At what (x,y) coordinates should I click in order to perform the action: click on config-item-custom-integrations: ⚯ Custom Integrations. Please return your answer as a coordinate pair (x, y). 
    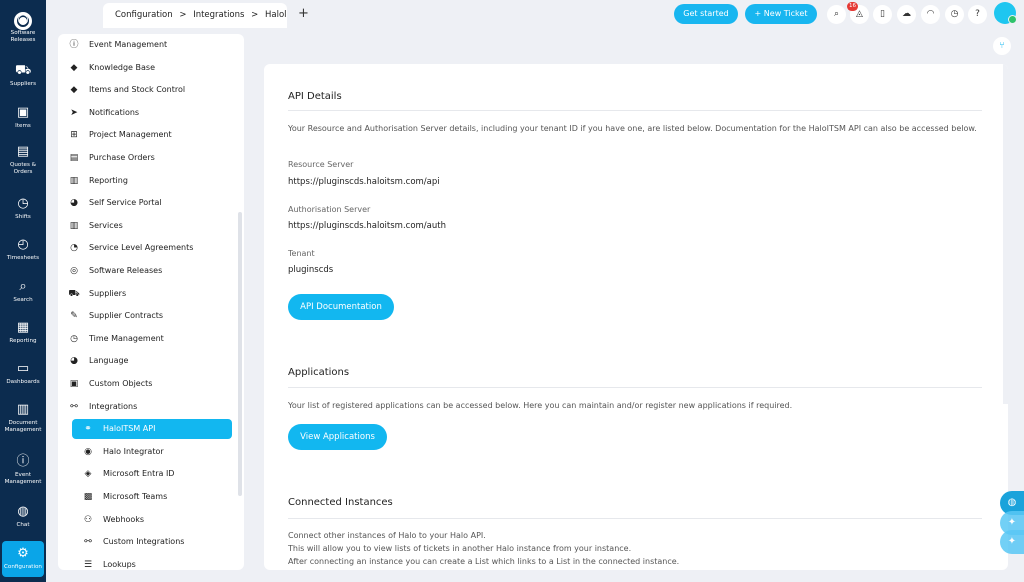
    Looking at the image, I should click on (152, 542).